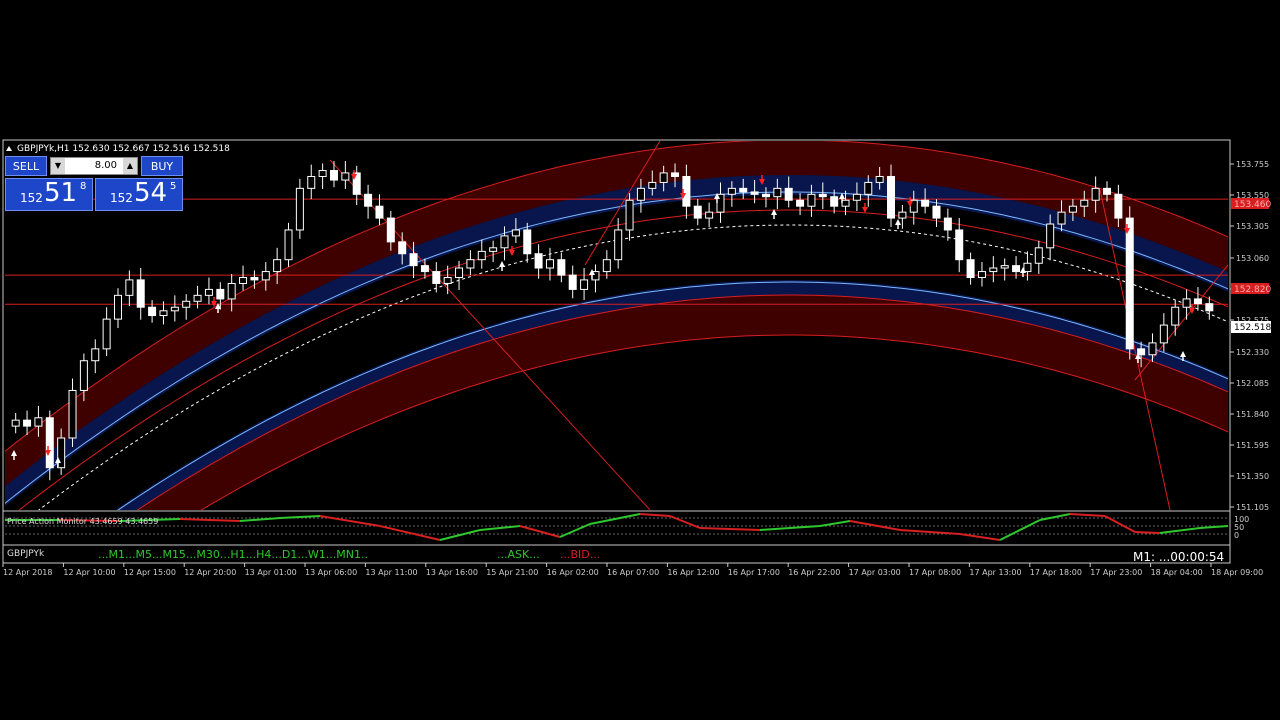 This screenshot has height=720, width=1280. Describe the element at coordinates (512, 572) in the screenshot. I see `time-tick-label: 15 Apr 21:00` at that location.